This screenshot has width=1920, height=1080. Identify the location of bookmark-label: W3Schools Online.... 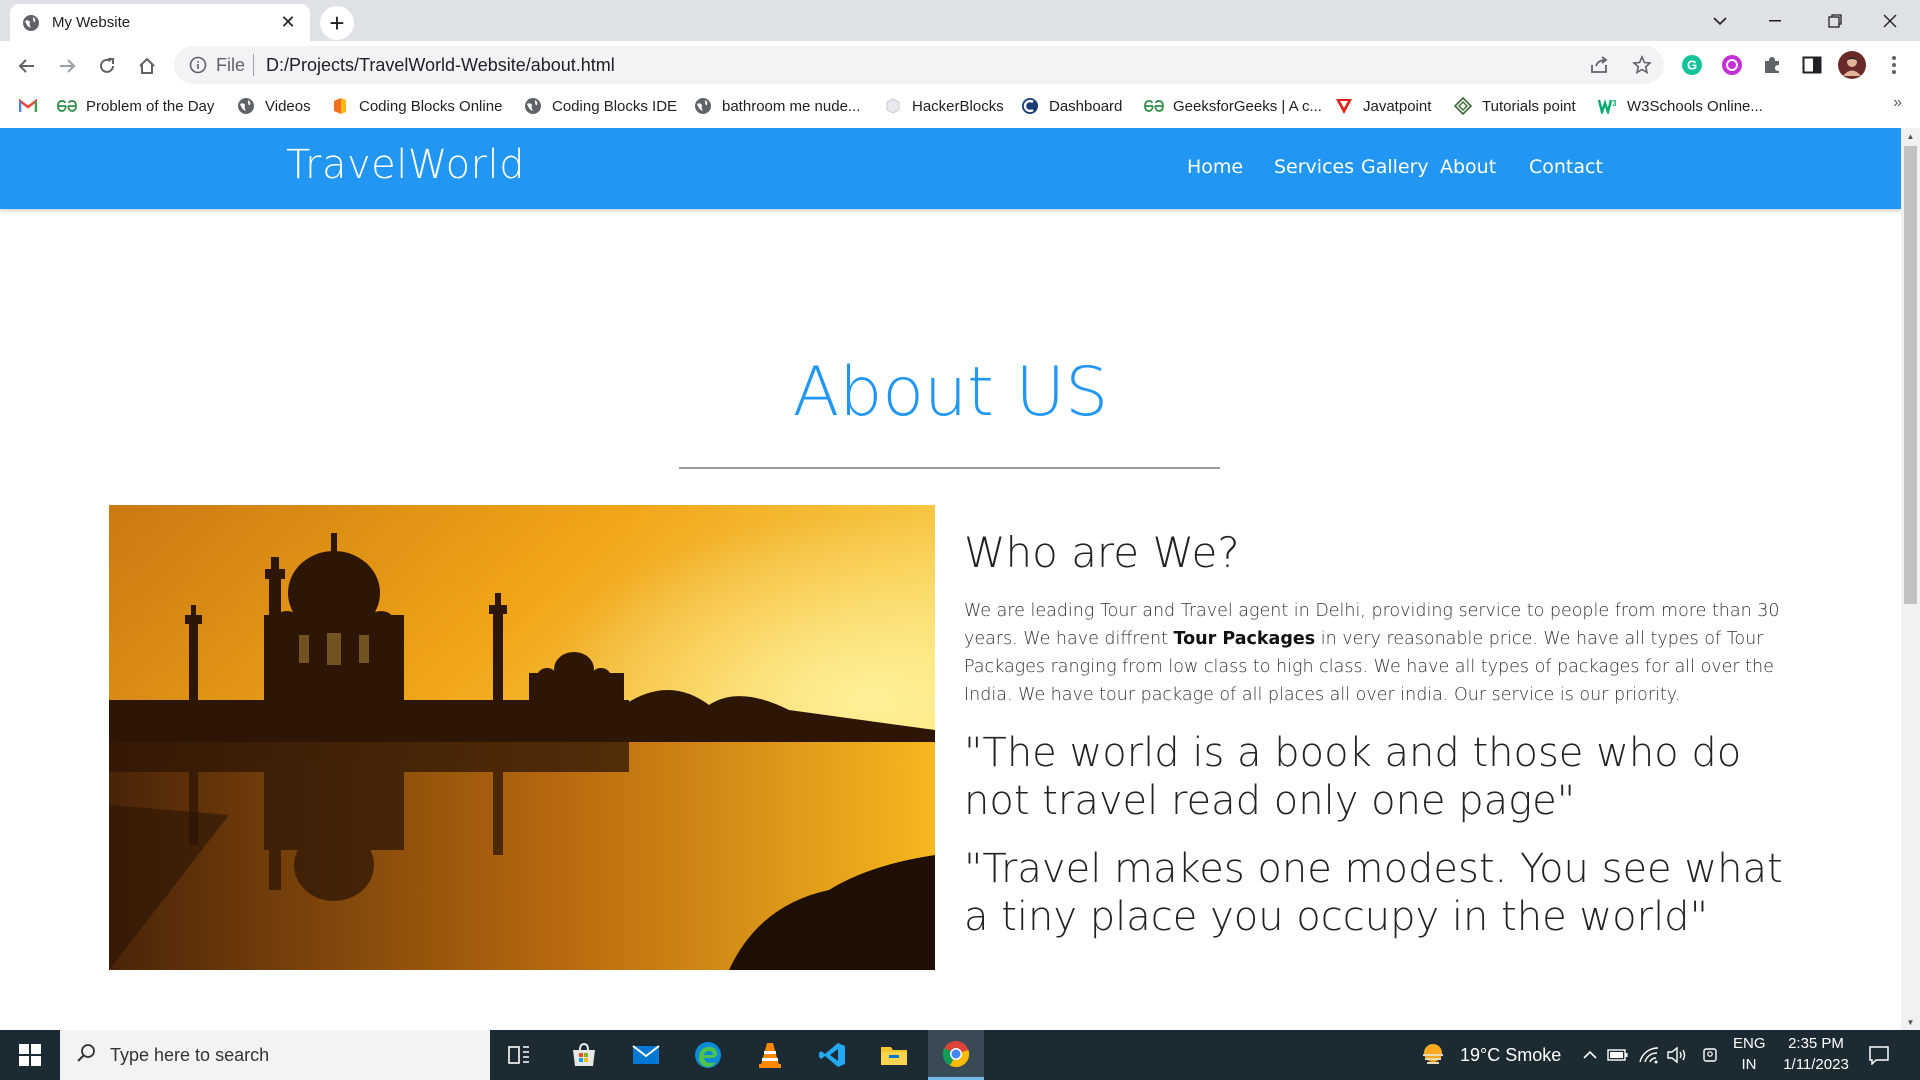
(1695, 106).